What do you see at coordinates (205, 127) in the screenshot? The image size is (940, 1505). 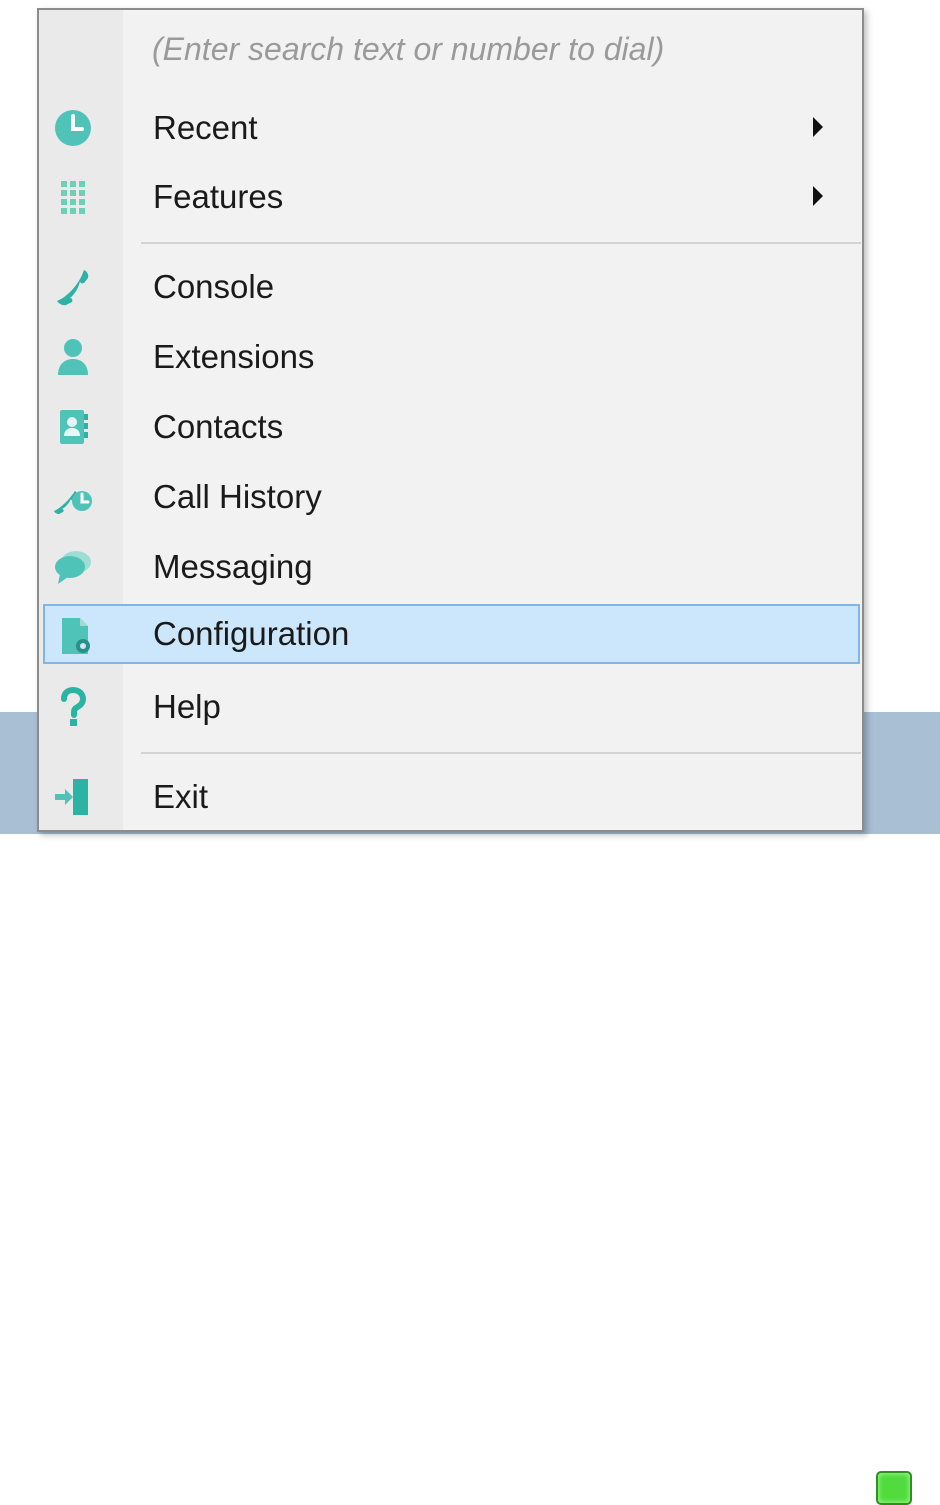 I see `menu-item-label: Recent` at bounding box center [205, 127].